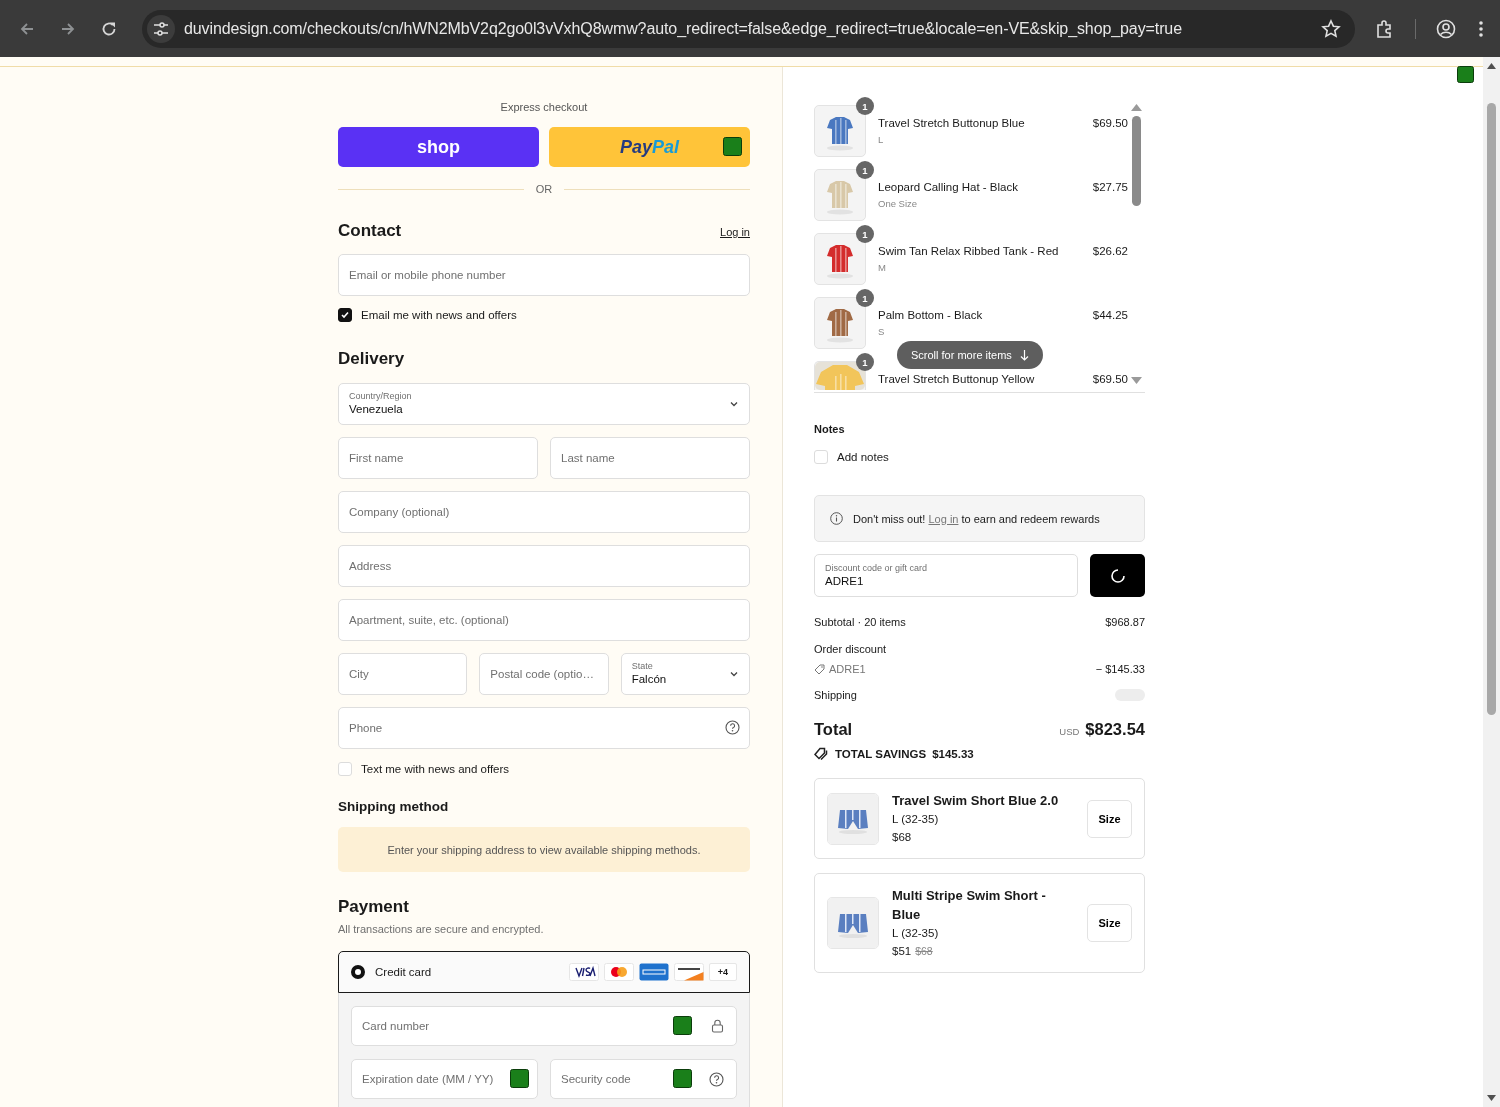 This screenshot has height=1107, width=1500. I want to click on checkbox-label: Text me with news and offers, so click(435, 769).